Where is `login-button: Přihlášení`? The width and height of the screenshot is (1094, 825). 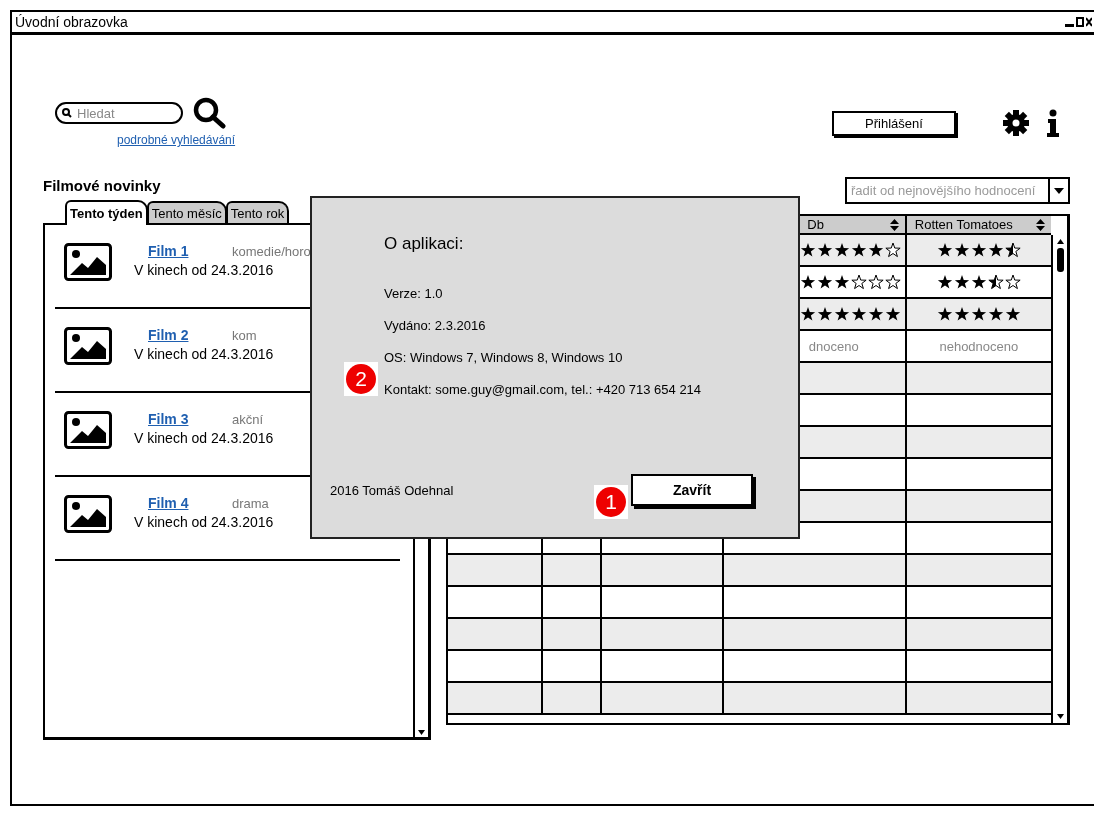
login-button: Přihlášení is located at coordinates (894, 123).